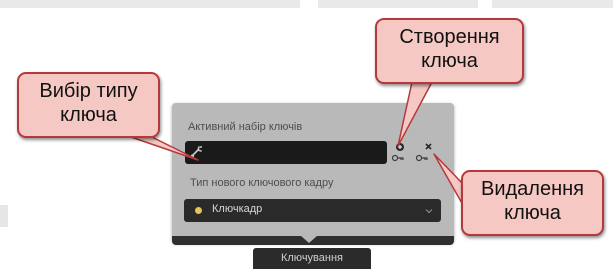 The width and height of the screenshot is (613, 269). I want to click on callout-line: Вибір типу, so click(88, 91).